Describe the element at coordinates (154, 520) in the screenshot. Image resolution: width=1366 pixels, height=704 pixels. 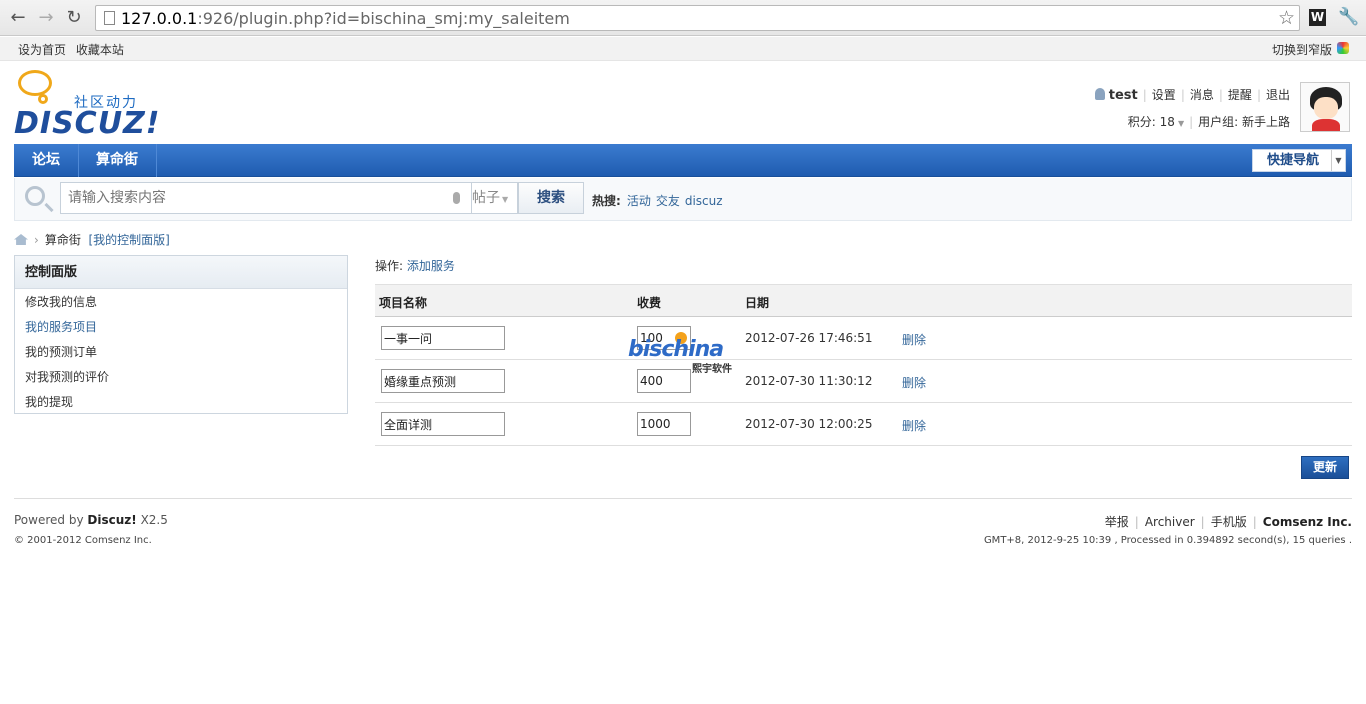
I see `powered-version: X2.5` at that location.